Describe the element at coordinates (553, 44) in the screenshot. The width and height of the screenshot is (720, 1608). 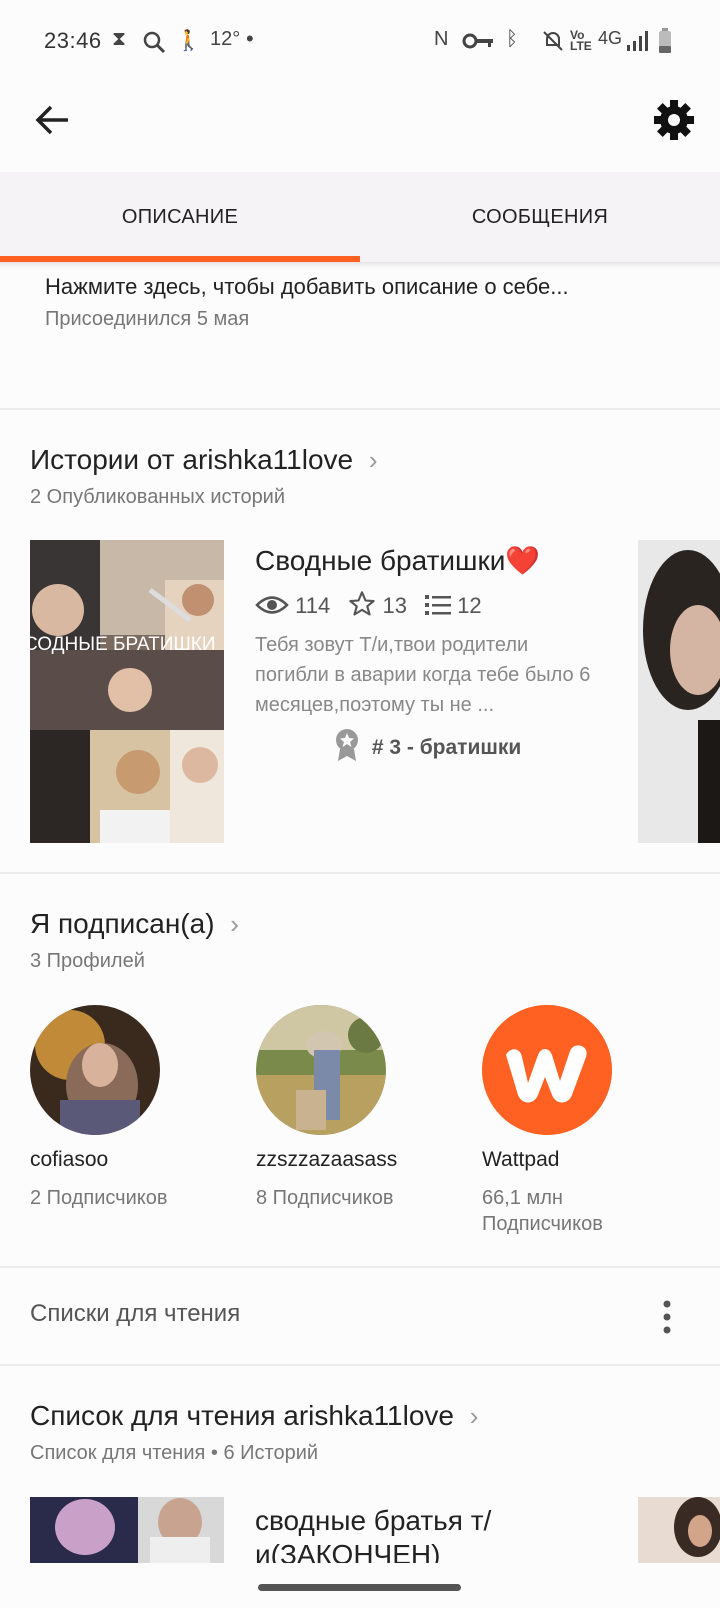
I see `mute-icon` at that location.